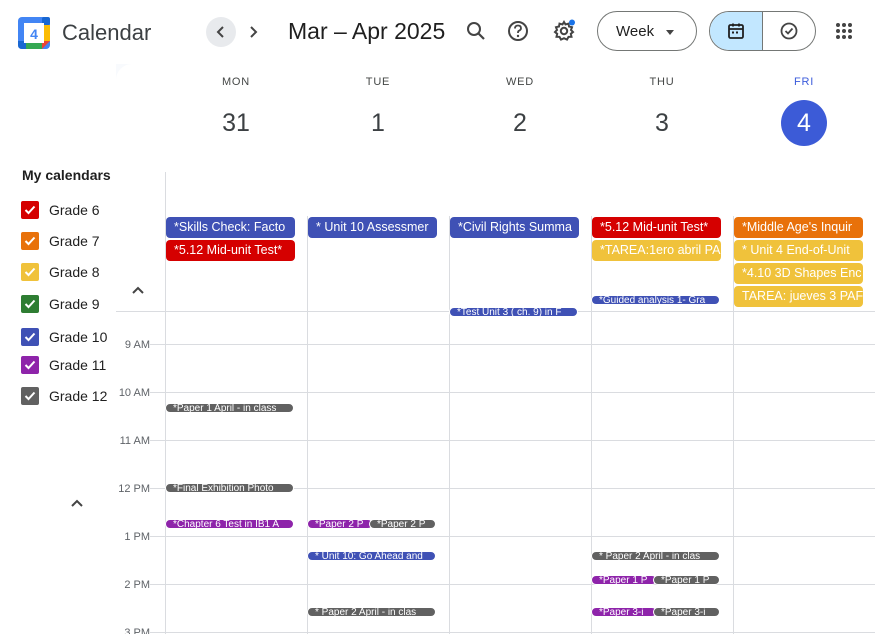  I want to click on day-header: WED 2, so click(520, 114).